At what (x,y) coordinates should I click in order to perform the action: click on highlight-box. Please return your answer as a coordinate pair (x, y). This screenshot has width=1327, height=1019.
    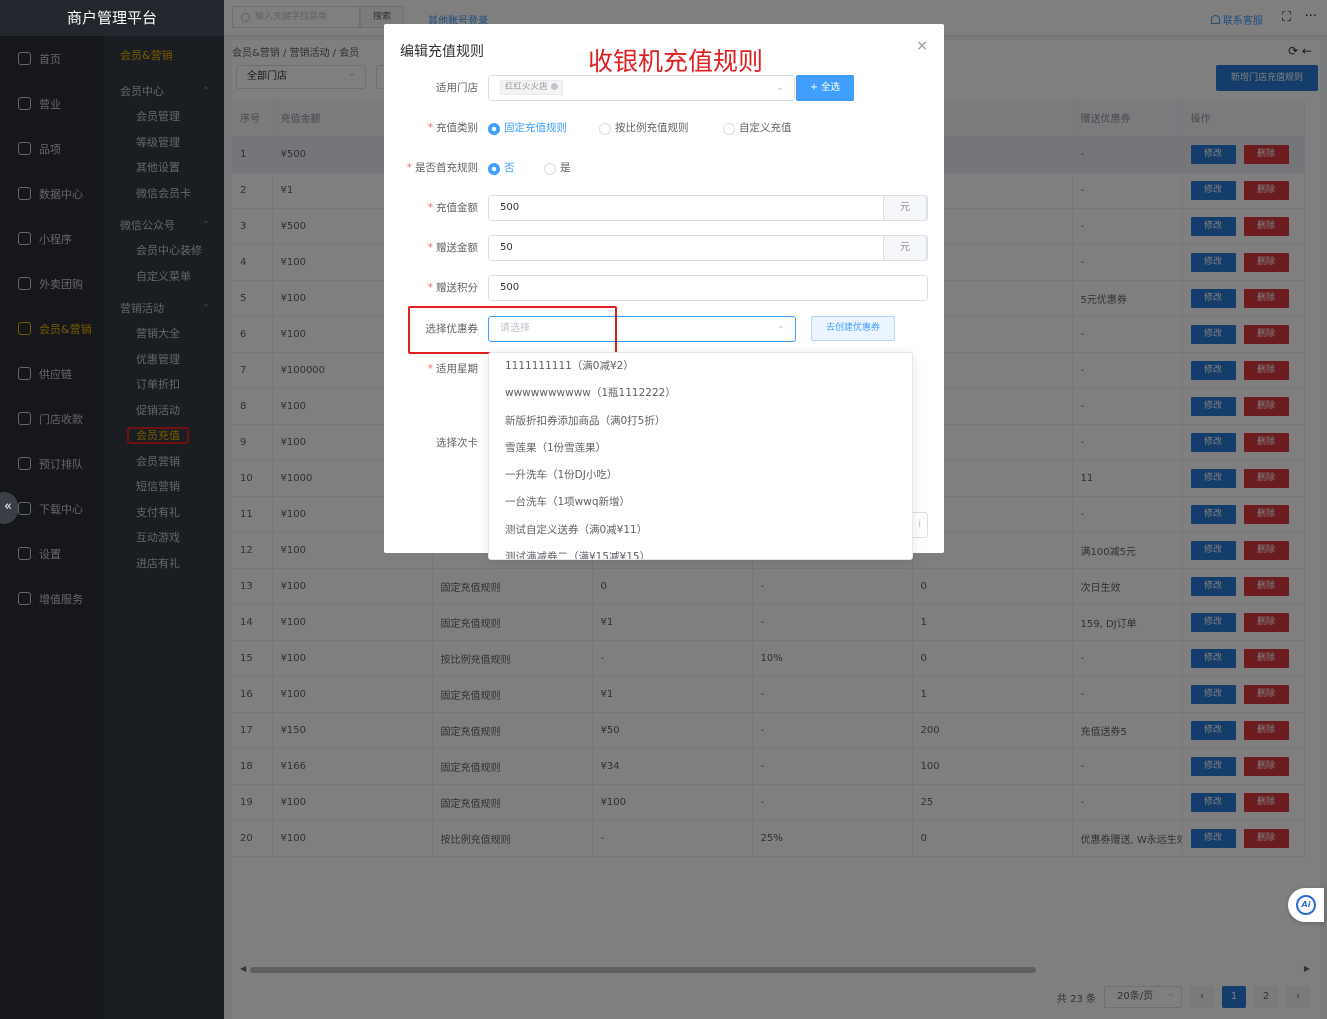
    Looking at the image, I should click on (512, 330).